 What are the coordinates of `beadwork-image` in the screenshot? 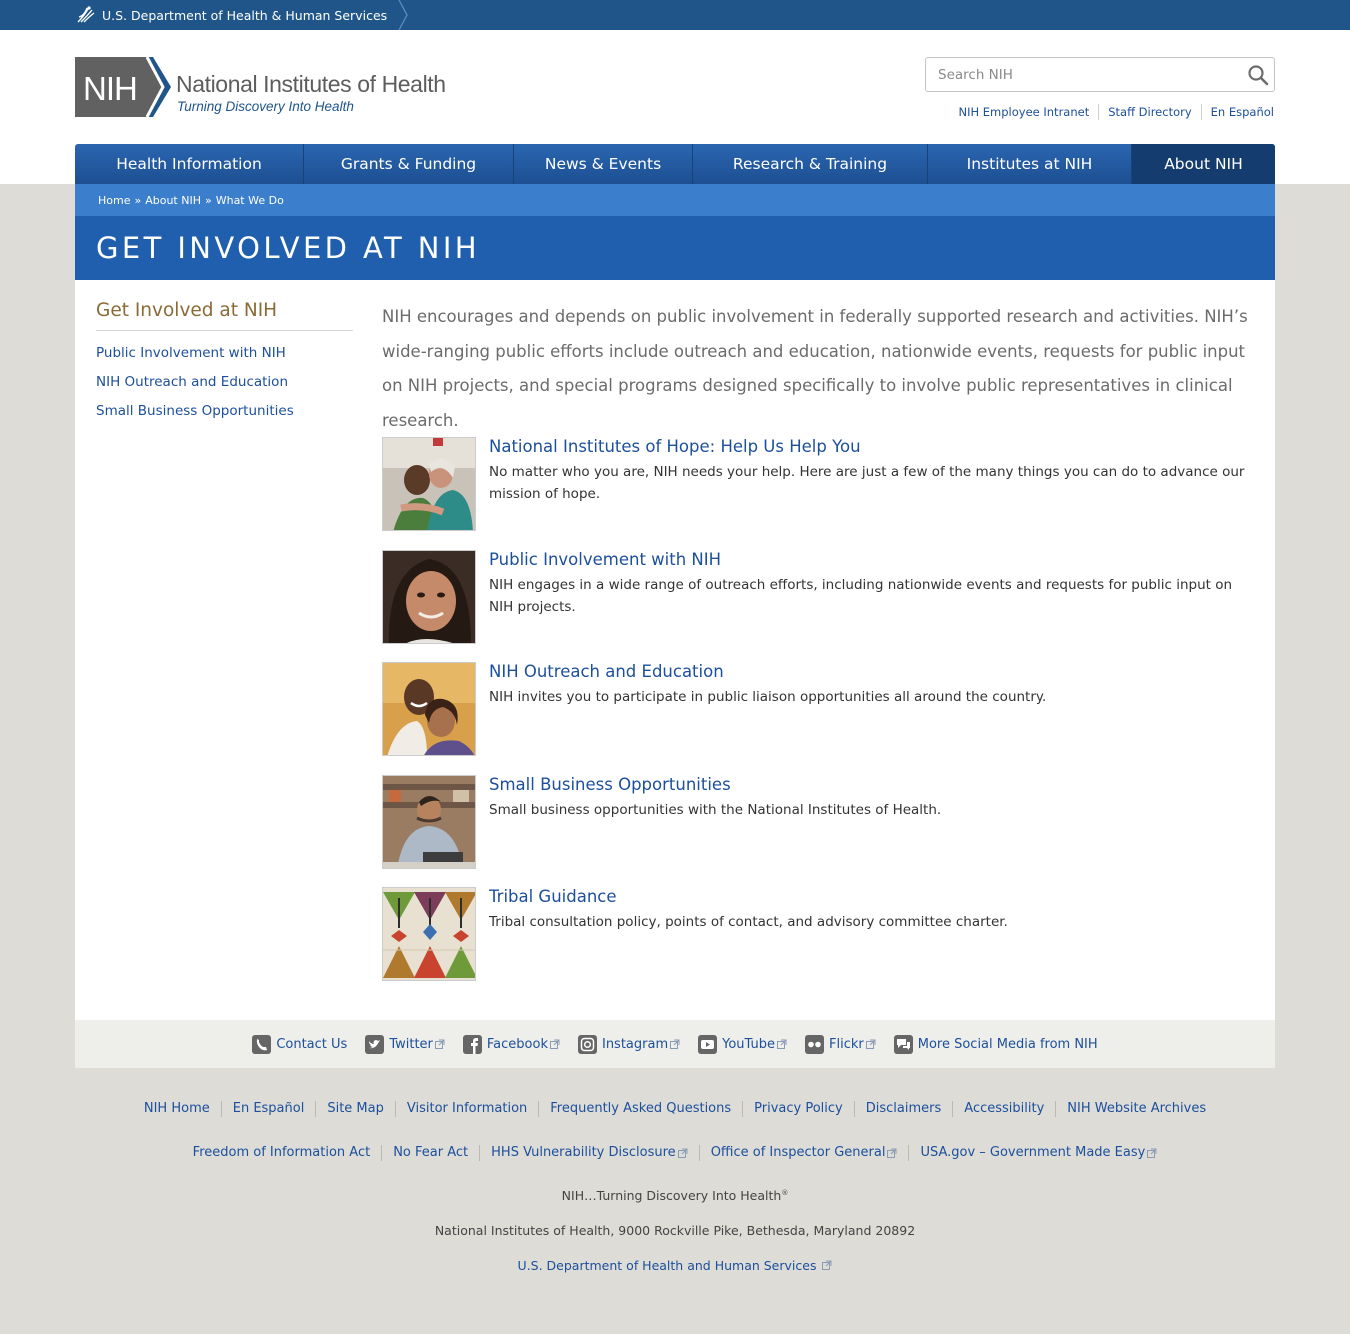 It's located at (429, 934).